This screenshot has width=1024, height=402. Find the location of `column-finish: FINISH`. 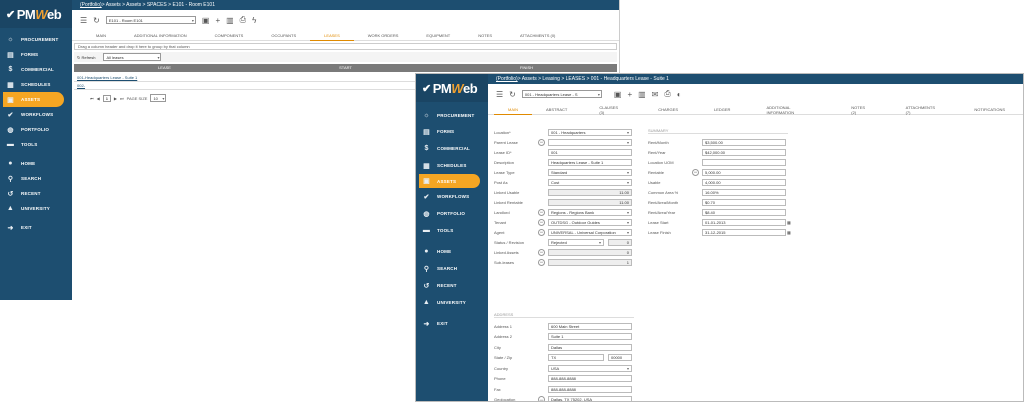

column-finish: FINISH is located at coordinates (526, 68).